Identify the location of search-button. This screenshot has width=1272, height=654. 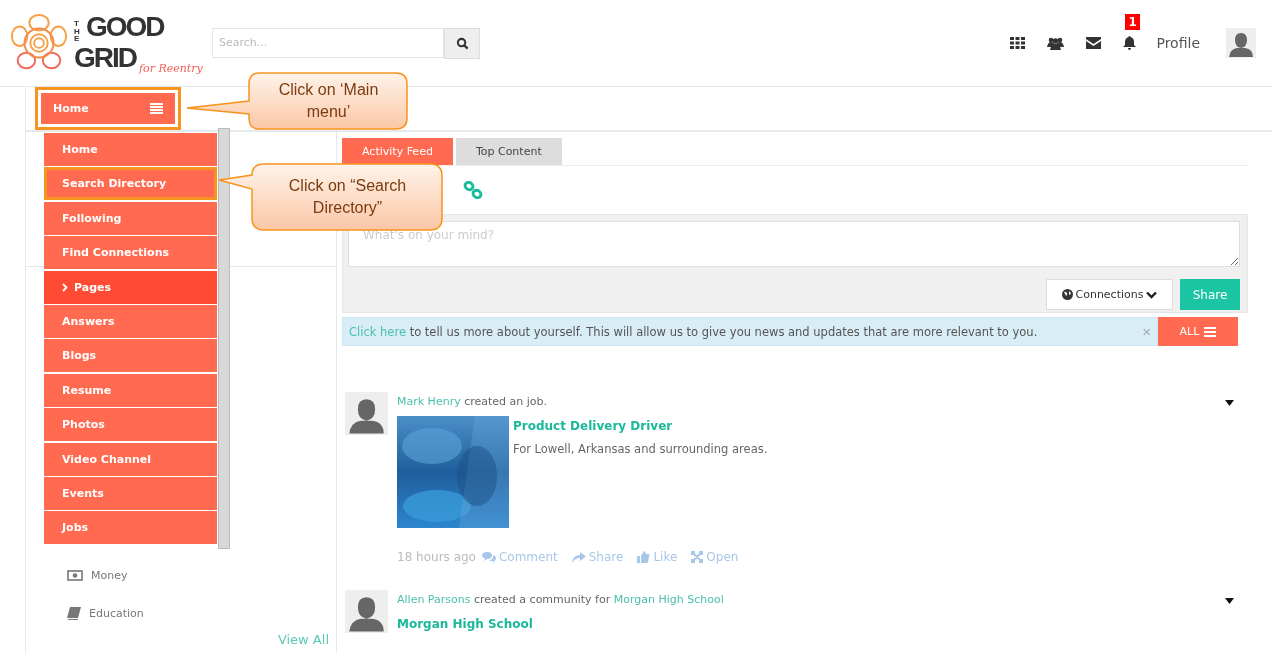
(462, 43).